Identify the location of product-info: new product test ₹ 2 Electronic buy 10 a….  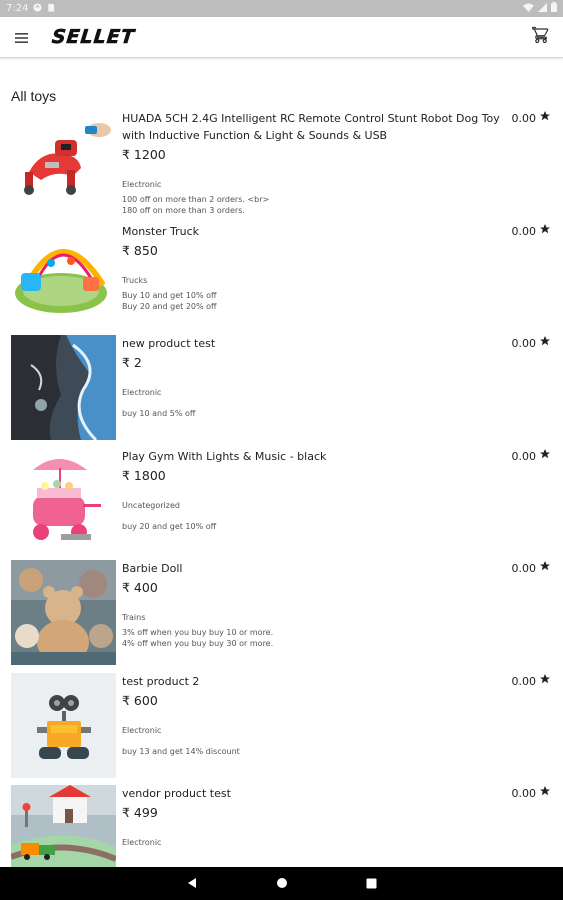
(312, 377).